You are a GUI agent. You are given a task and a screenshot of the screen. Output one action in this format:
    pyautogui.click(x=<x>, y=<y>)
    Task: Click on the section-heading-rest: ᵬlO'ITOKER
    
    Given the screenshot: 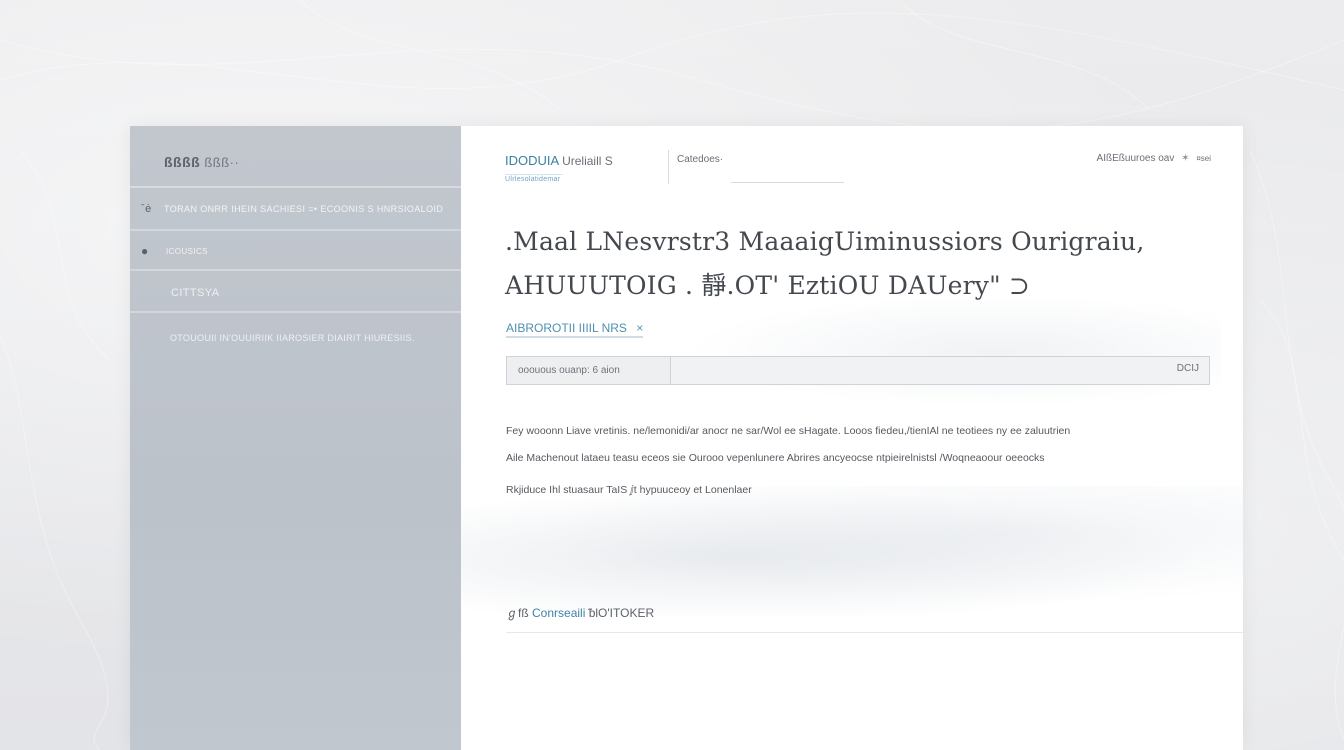 What is the action you would take?
    pyautogui.click(x=621, y=613)
    